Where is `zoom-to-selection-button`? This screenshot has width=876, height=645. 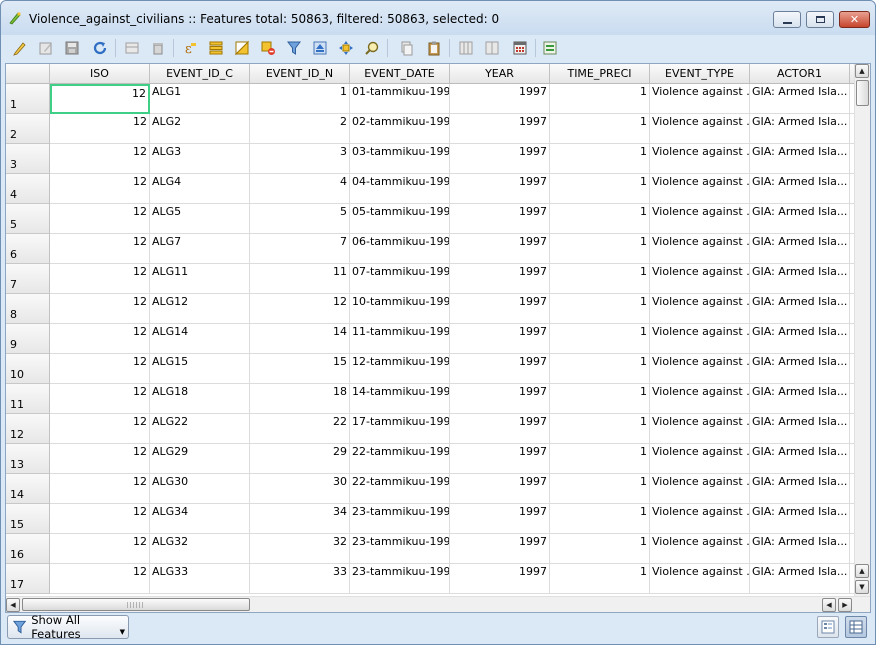 zoom-to-selection-button is located at coordinates (372, 48).